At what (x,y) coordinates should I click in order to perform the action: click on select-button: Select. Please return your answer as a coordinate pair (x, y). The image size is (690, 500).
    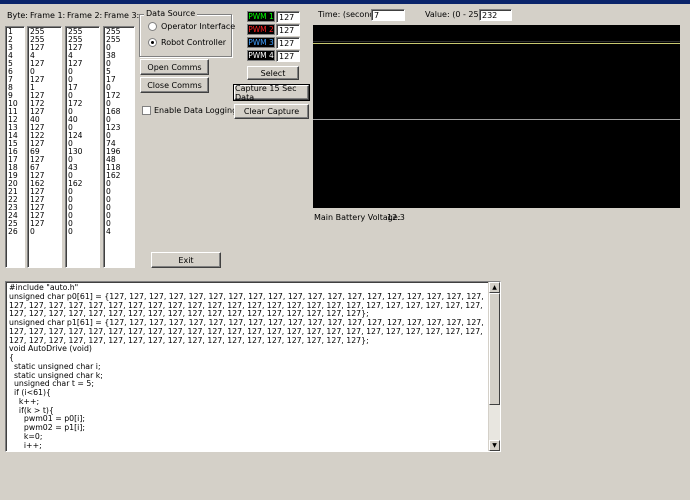
    Looking at the image, I should click on (273, 73).